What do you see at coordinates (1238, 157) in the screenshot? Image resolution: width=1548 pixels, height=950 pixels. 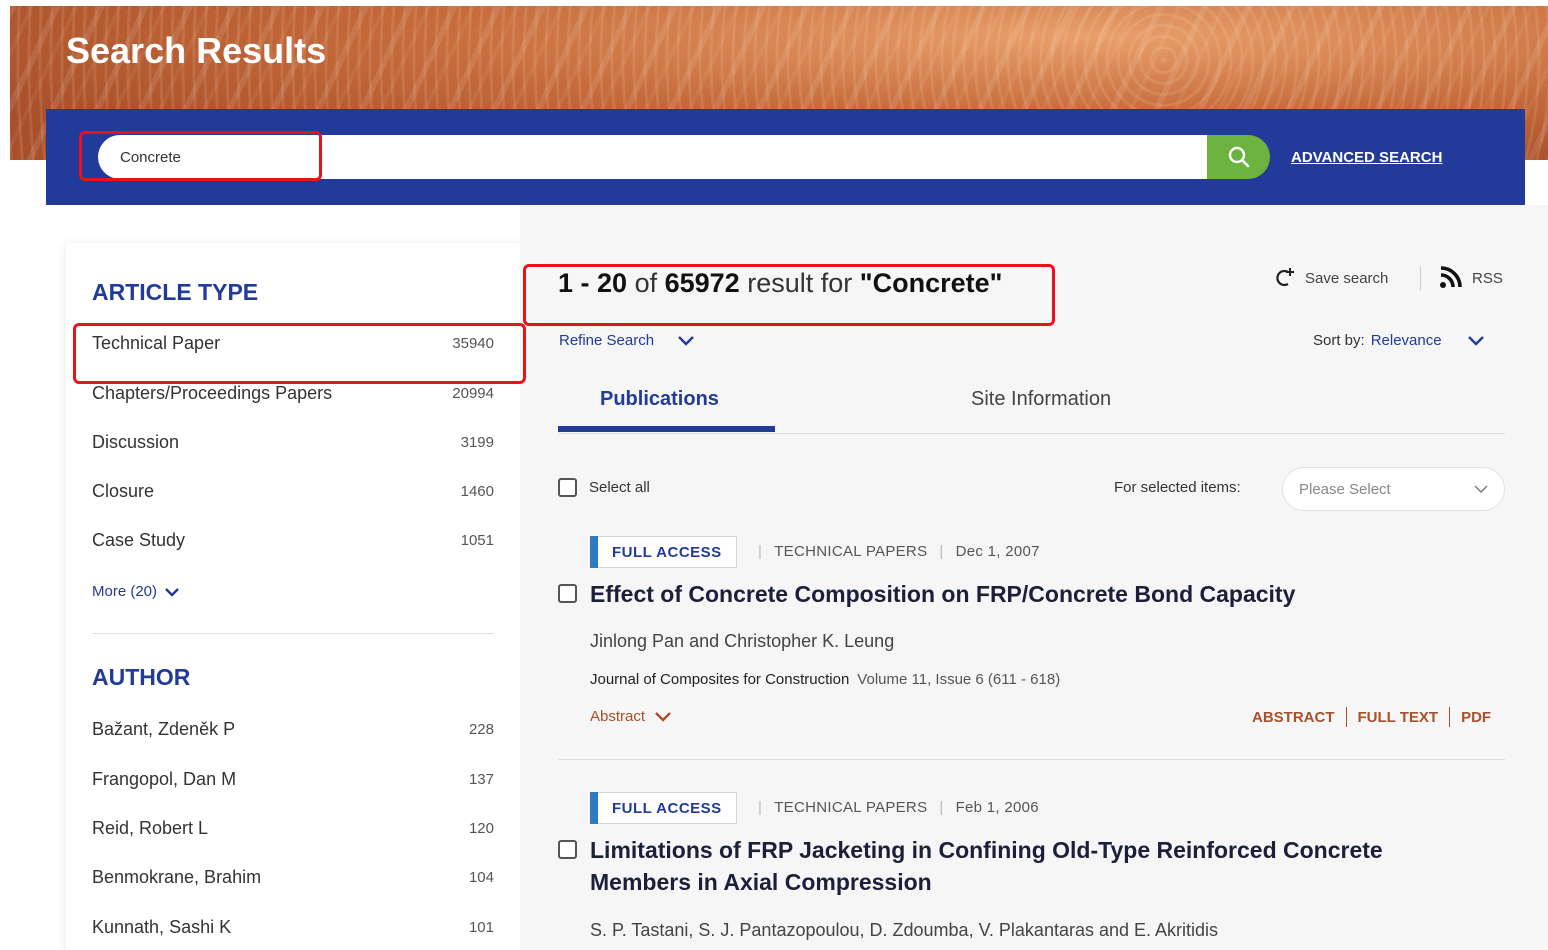 I see `search-button` at bounding box center [1238, 157].